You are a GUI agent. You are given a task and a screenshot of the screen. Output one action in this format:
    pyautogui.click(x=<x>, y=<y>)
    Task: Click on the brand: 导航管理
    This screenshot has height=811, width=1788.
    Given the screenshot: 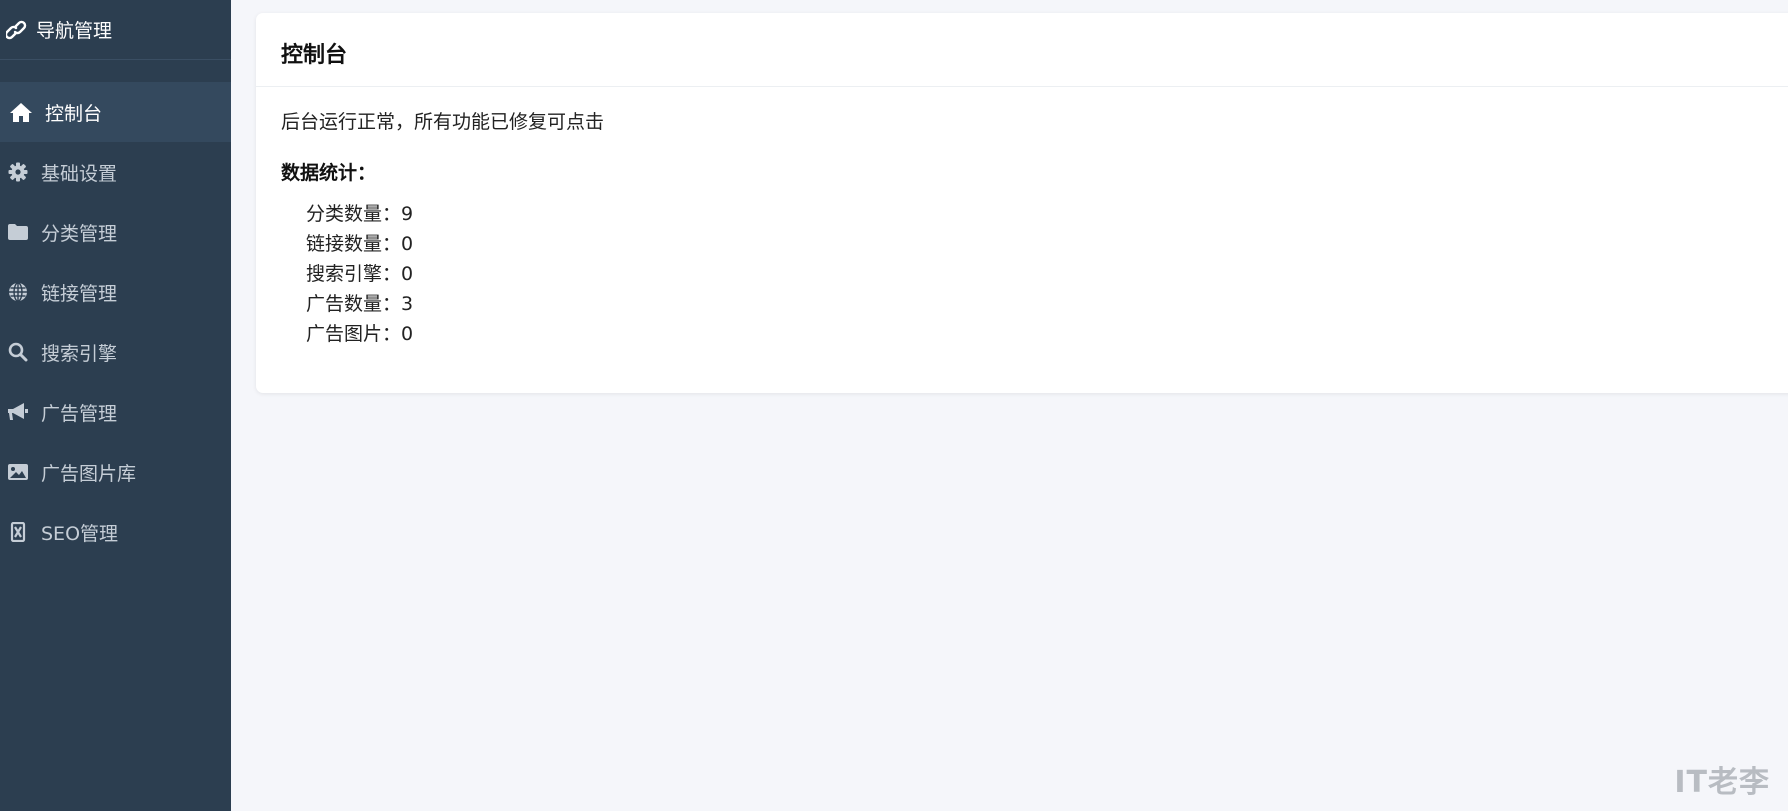 What is the action you would take?
    pyautogui.click(x=115, y=30)
    